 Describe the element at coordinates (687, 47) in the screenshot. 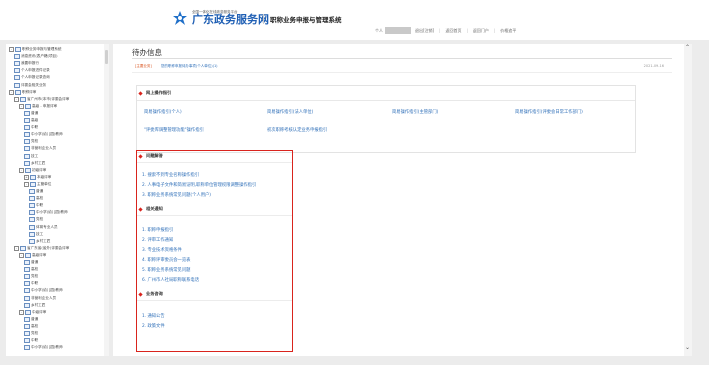

I see `scroll-up-icon: ⌃` at that location.